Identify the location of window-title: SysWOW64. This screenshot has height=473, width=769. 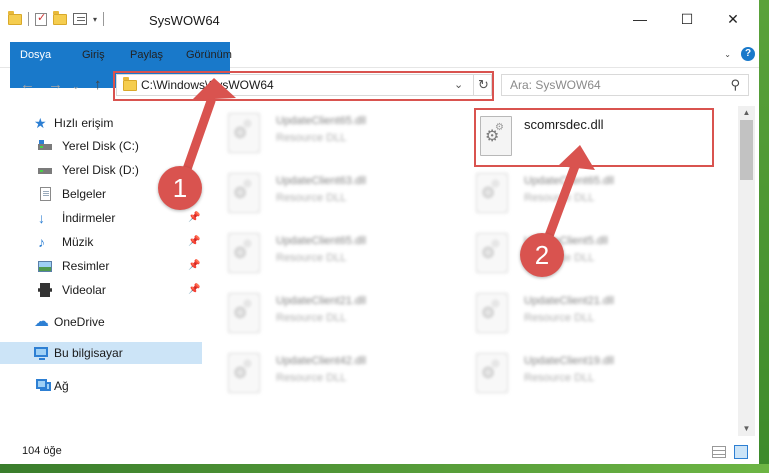
(184, 20).